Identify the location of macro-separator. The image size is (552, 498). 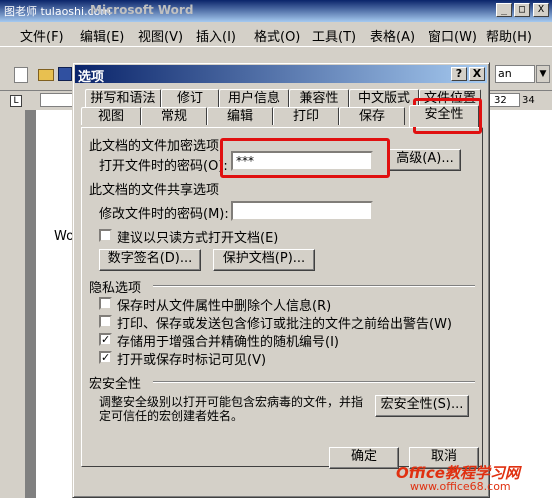
(314, 382).